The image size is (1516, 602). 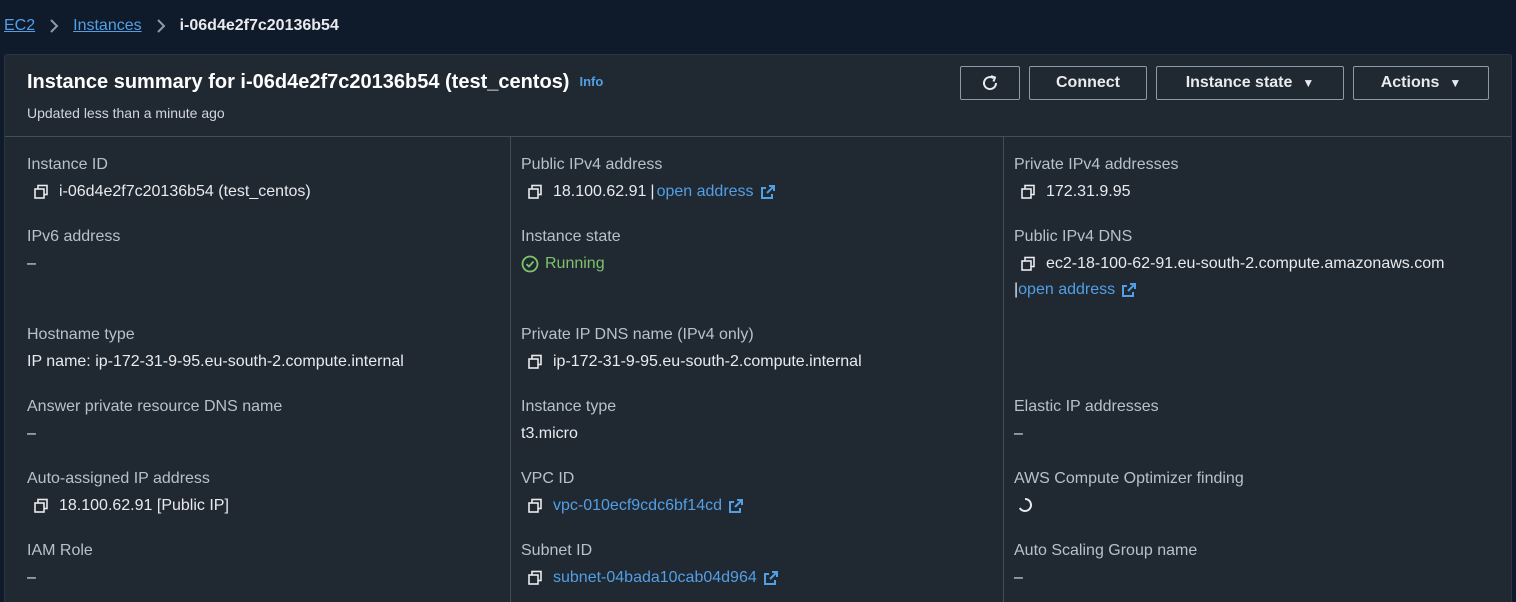 I want to click on public-ipv4-label: Public IPv4 address, so click(x=592, y=164).